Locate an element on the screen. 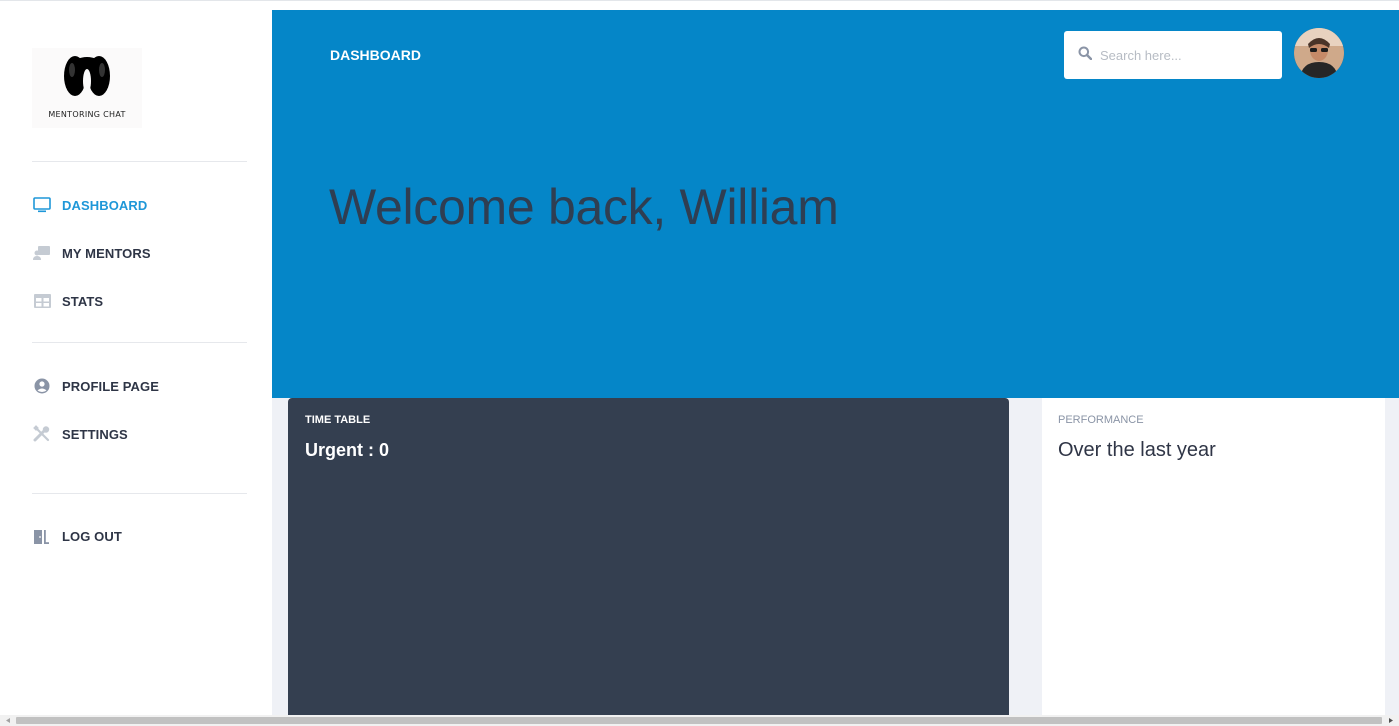 This screenshot has width=1399, height=726. search-icon is located at coordinates (1085, 55).